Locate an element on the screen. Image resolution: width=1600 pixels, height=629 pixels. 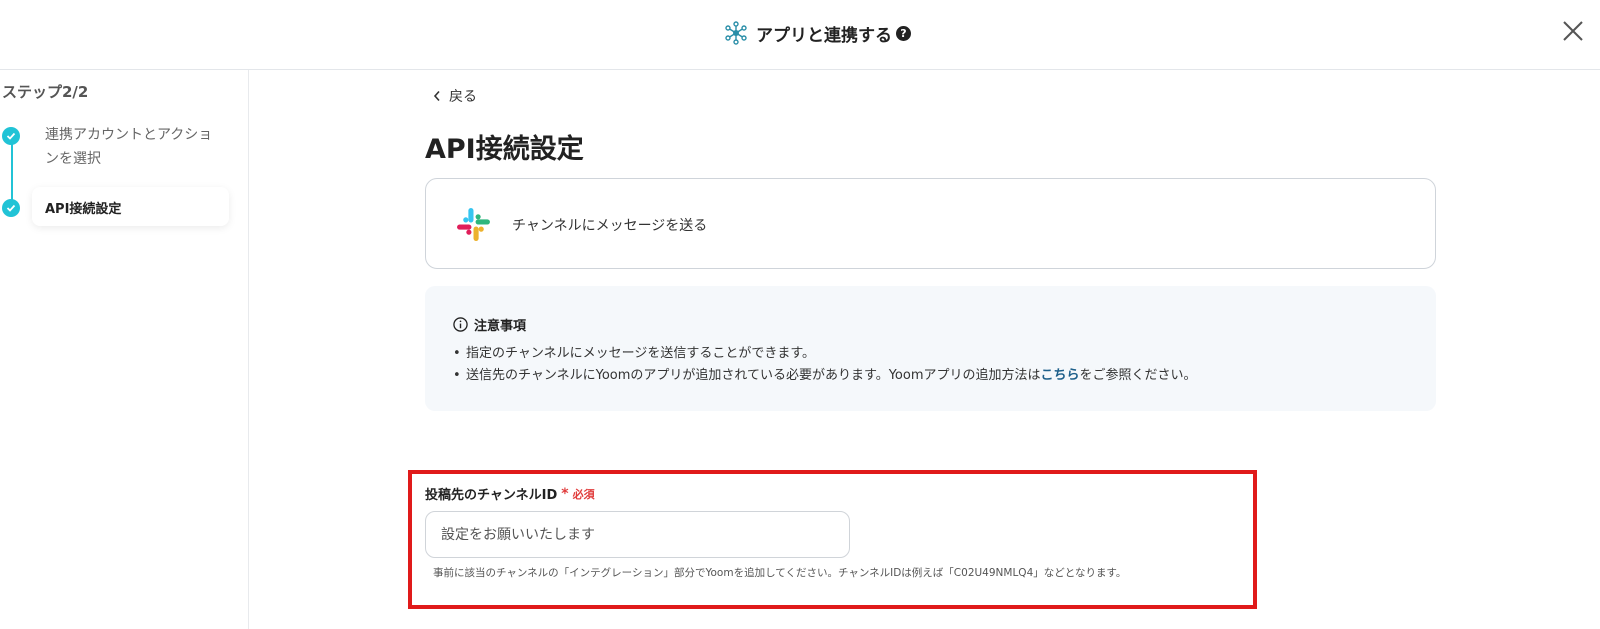
channel-id-input is located at coordinates (637, 534).